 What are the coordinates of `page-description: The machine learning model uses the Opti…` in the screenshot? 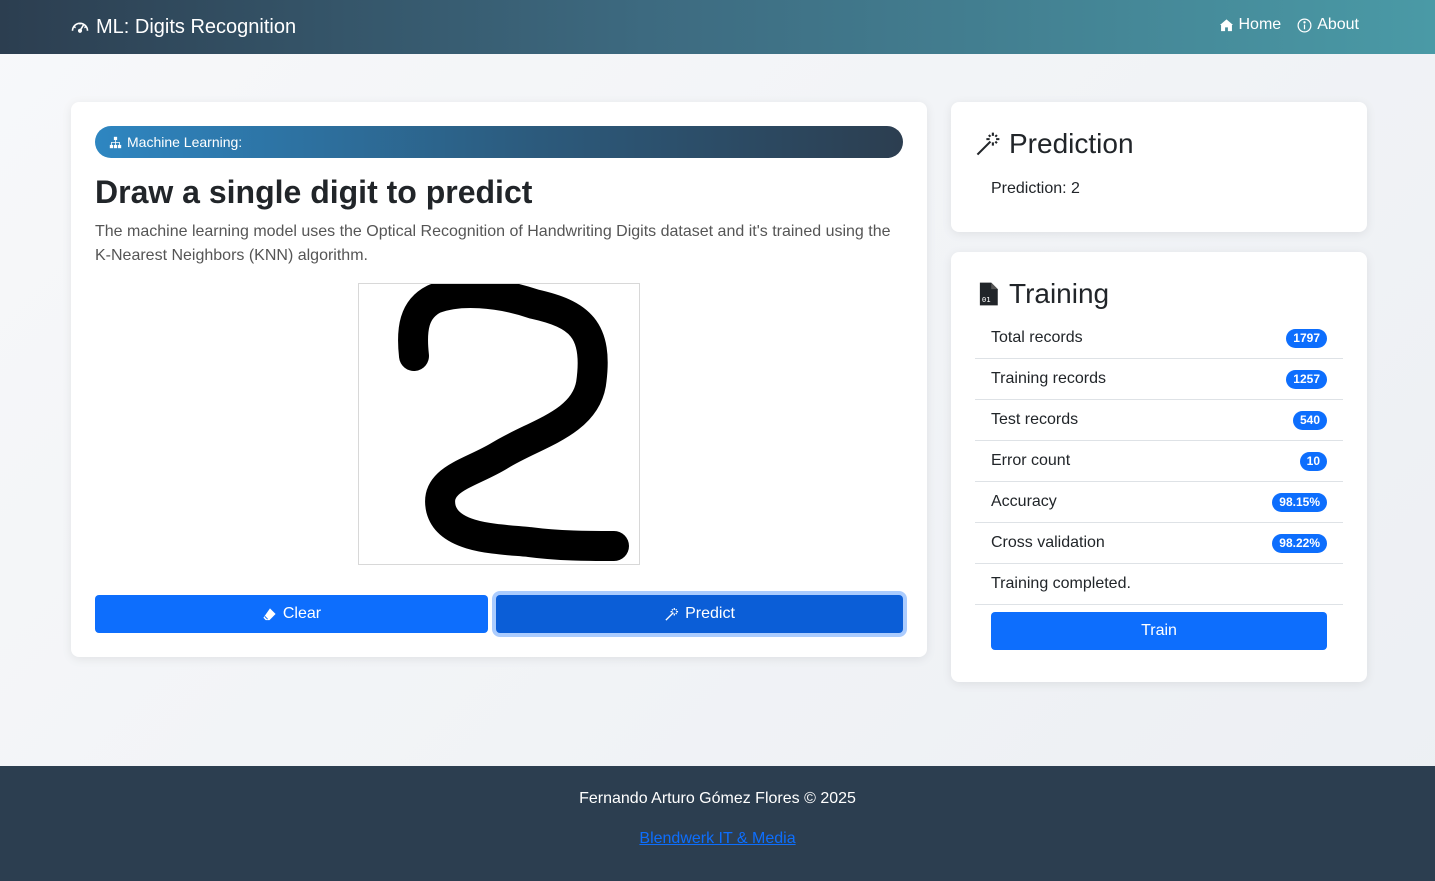 It's located at (493, 243).